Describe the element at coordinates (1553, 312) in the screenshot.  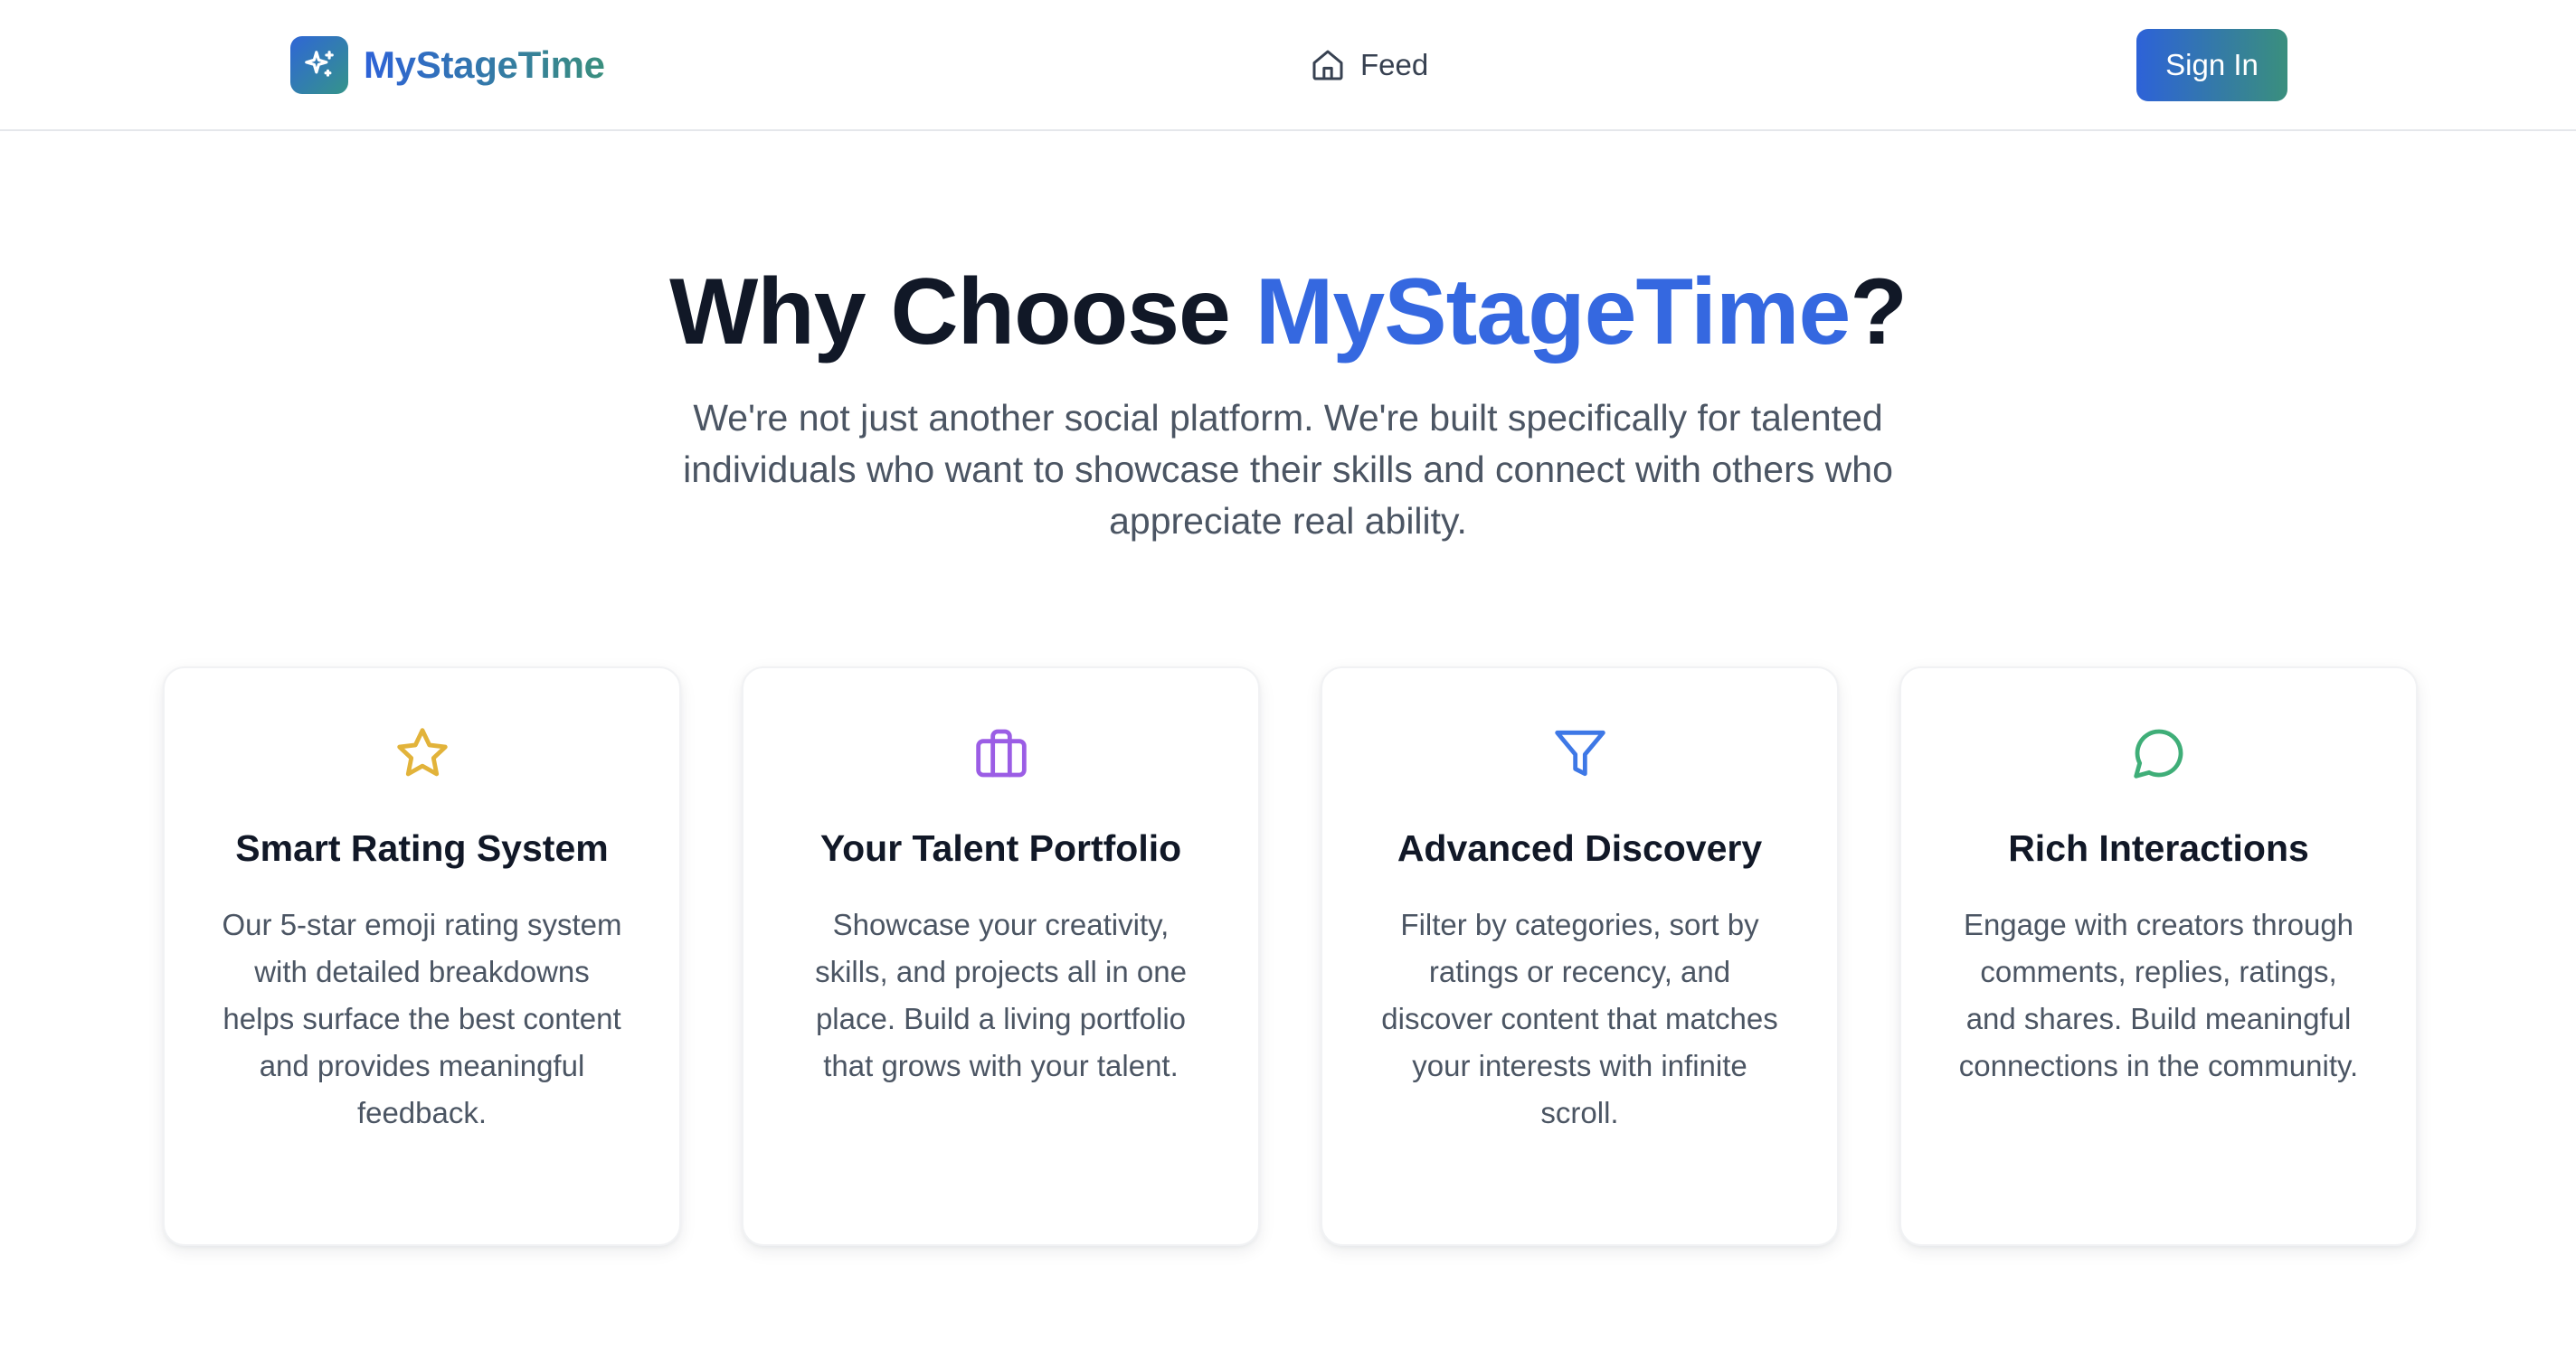
I see `title-accent: MyStageTime` at that location.